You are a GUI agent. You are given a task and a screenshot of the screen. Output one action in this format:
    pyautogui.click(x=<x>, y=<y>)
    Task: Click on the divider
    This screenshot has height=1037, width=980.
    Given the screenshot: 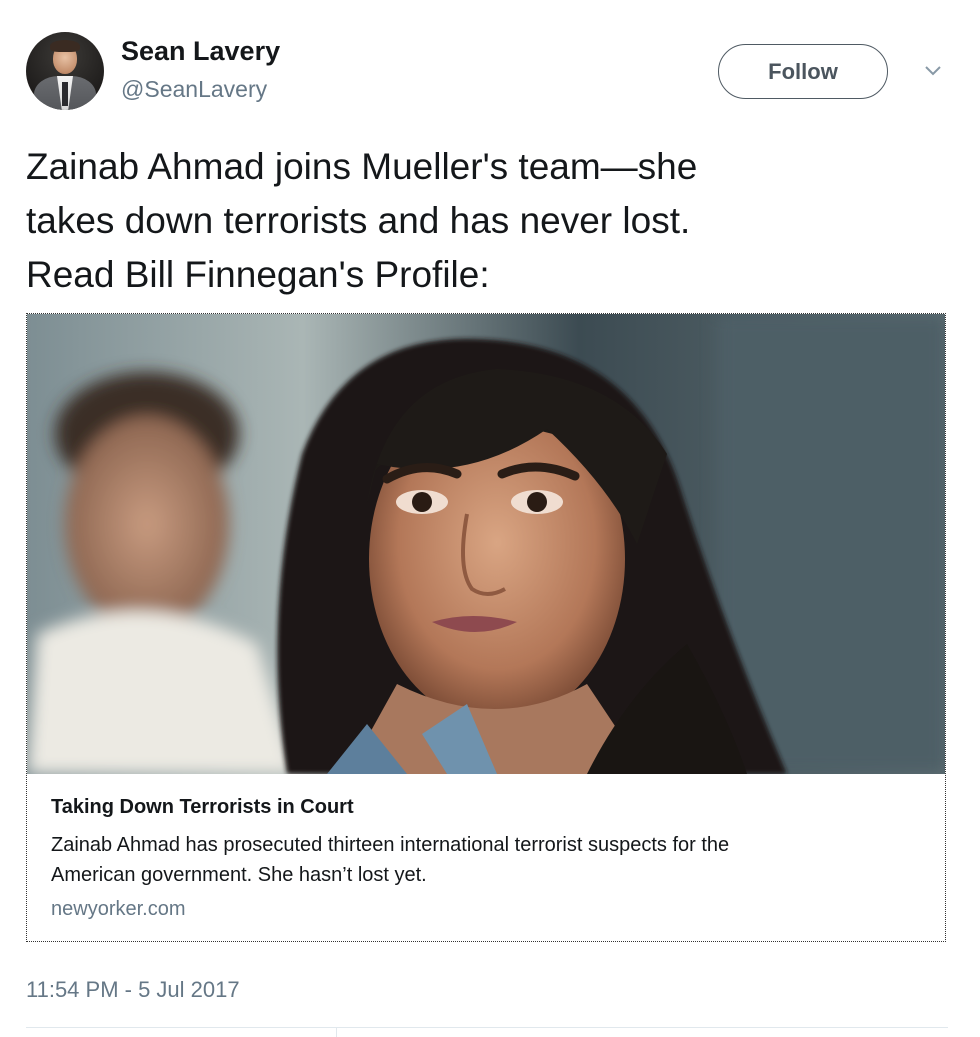 What is the action you would take?
    pyautogui.click(x=487, y=1027)
    